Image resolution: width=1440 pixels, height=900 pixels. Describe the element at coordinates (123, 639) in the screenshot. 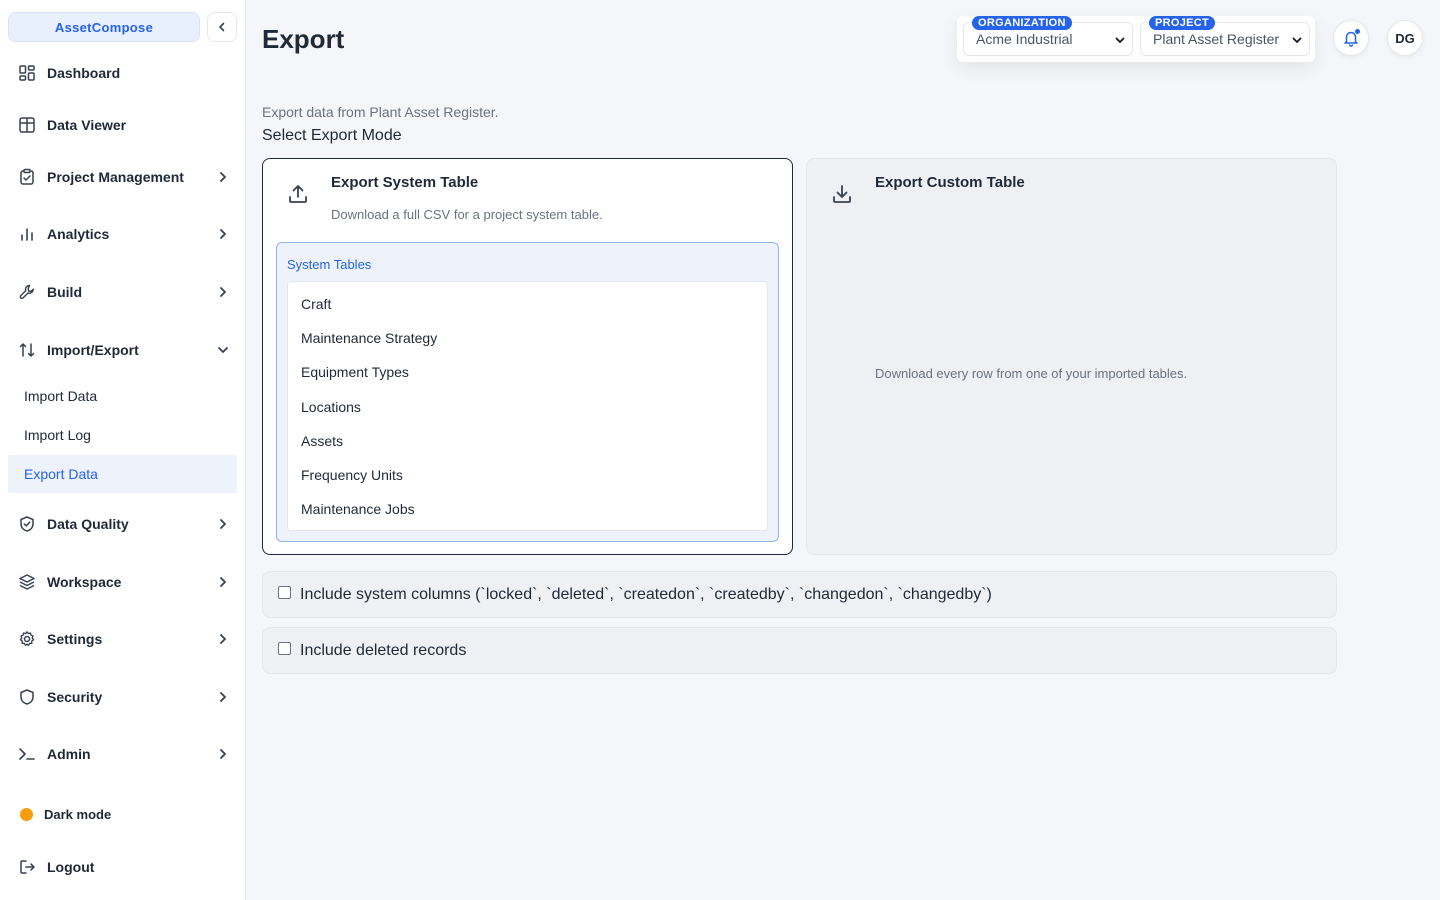

I see `sidebar-item-settings: Settings` at that location.